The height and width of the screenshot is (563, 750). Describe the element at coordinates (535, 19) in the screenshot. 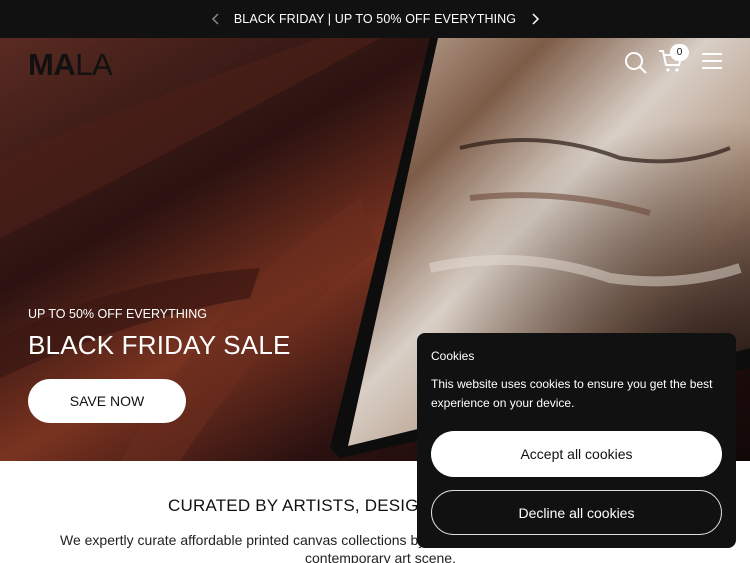

I see `chevron-right-icon` at that location.